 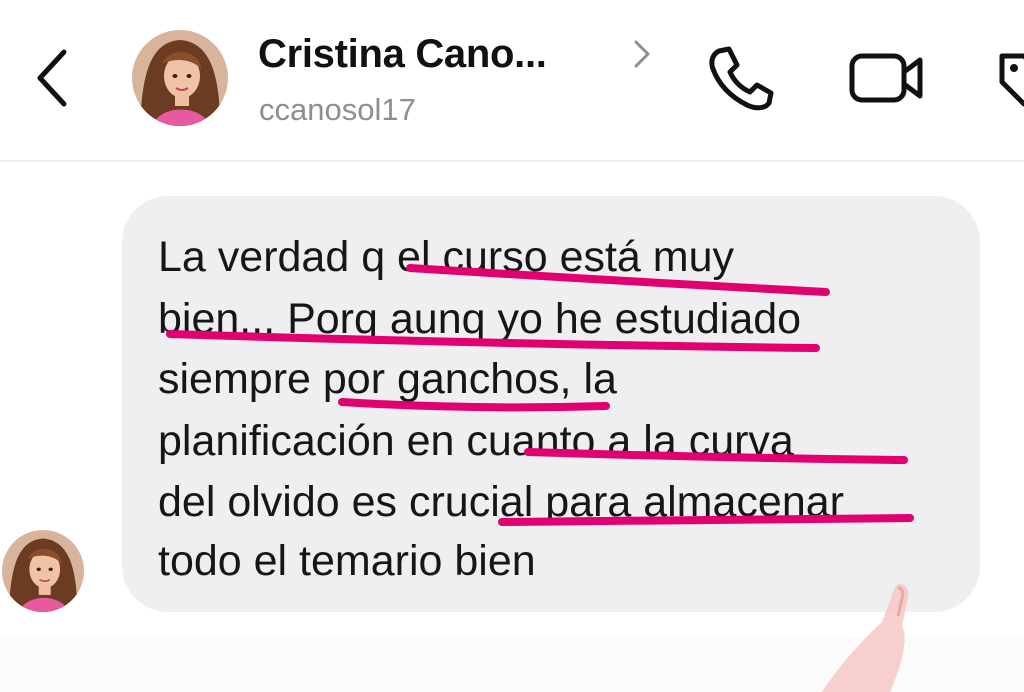 I want to click on message-line: La verdad q el curso está muy, so click(x=446, y=257).